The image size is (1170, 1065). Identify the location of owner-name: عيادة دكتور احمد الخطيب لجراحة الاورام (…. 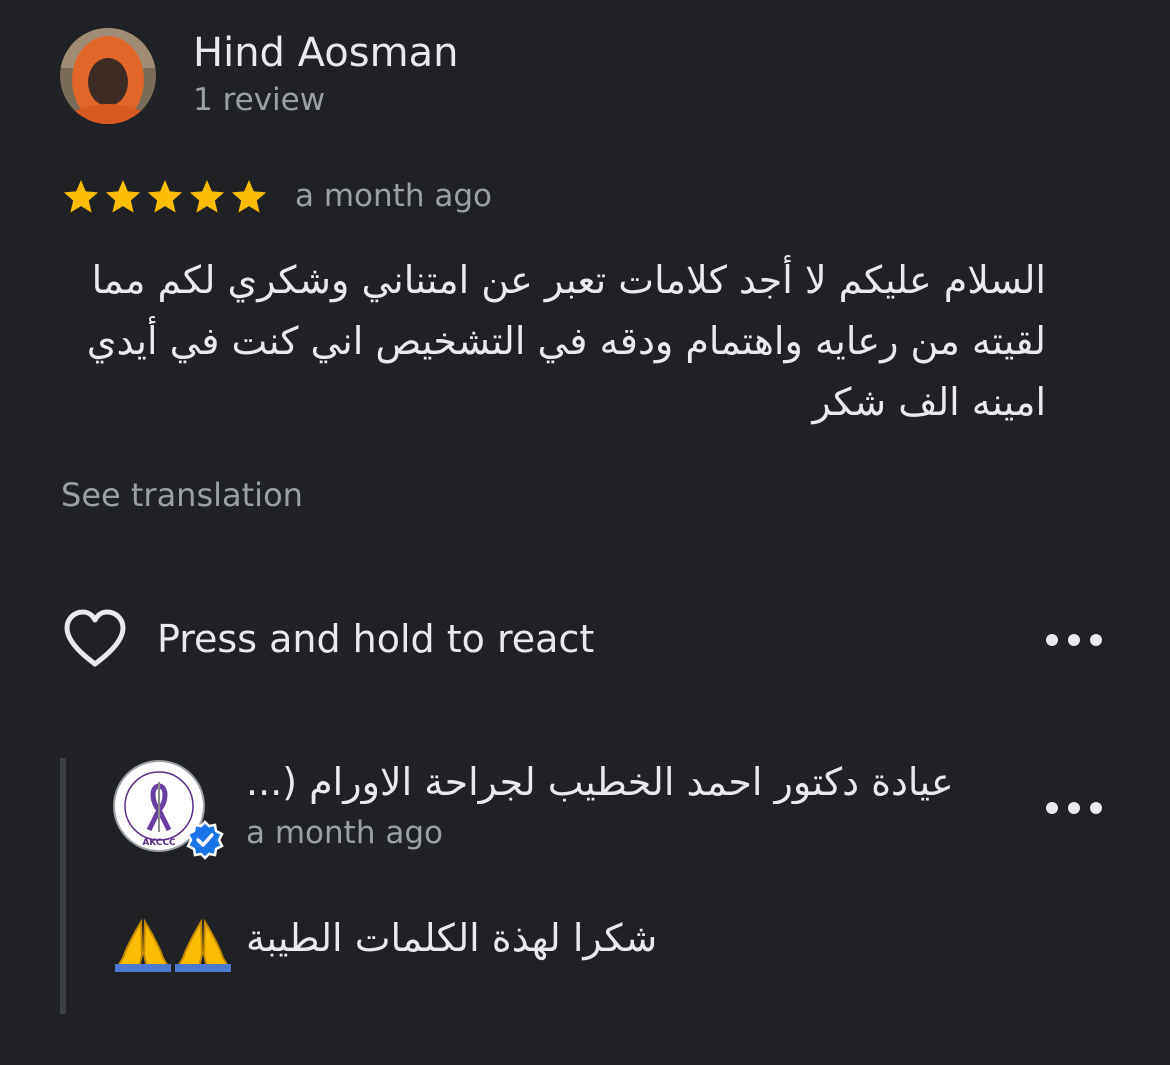
(617, 782).